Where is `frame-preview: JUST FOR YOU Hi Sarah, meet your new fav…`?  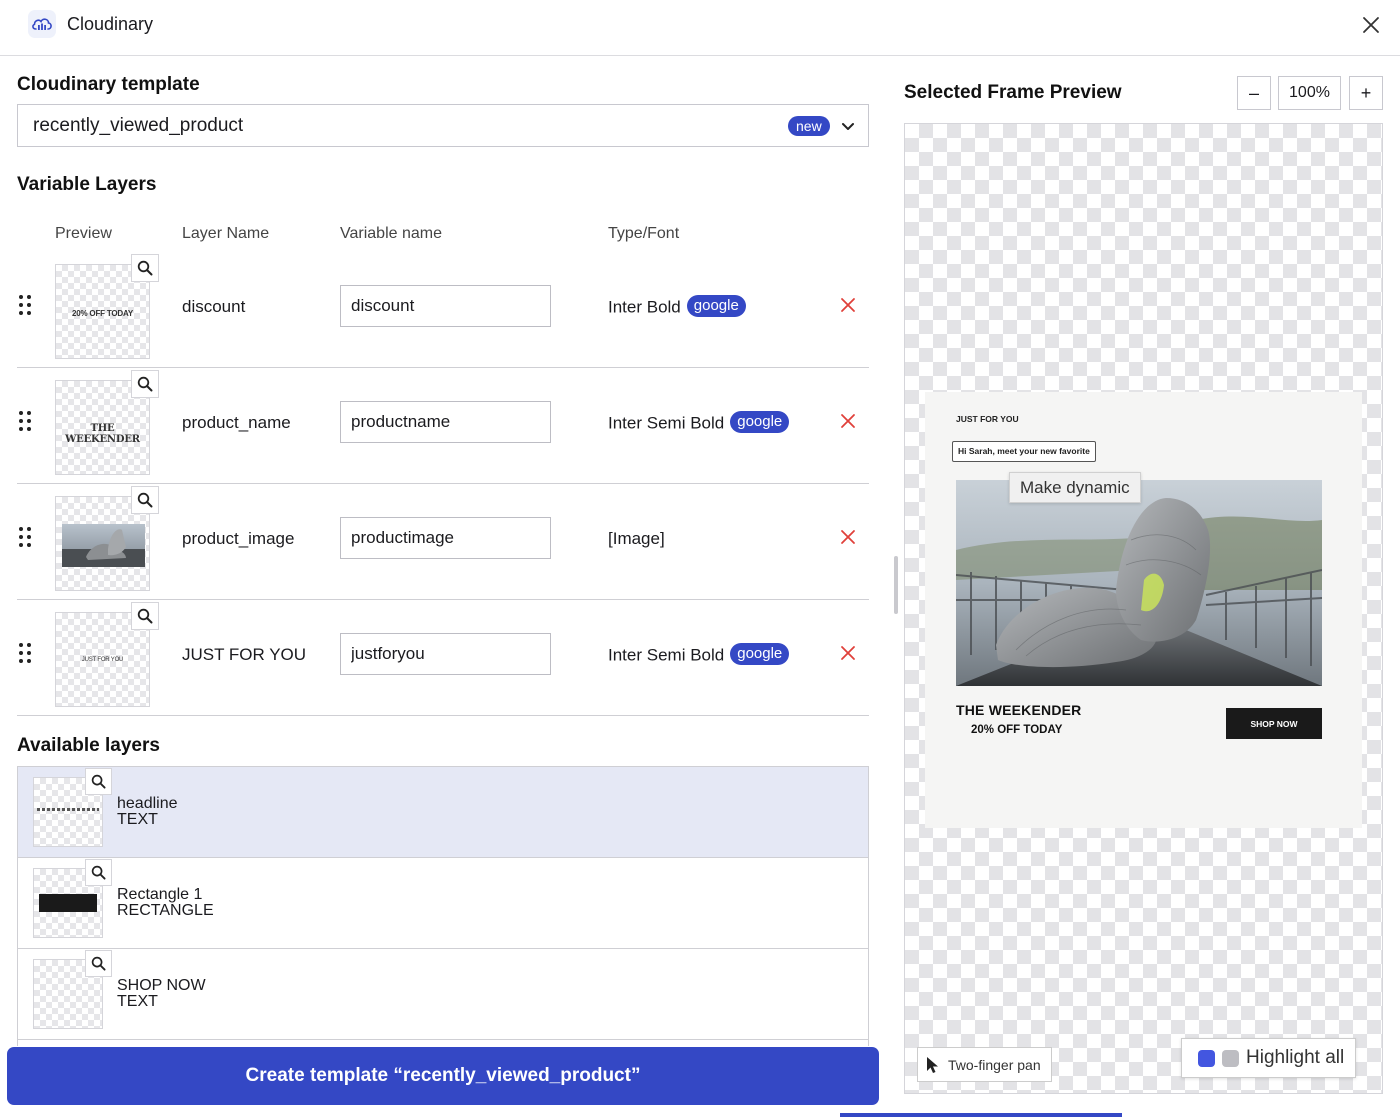 frame-preview: JUST FOR YOU Hi Sarah, meet your new fav… is located at coordinates (1143, 610).